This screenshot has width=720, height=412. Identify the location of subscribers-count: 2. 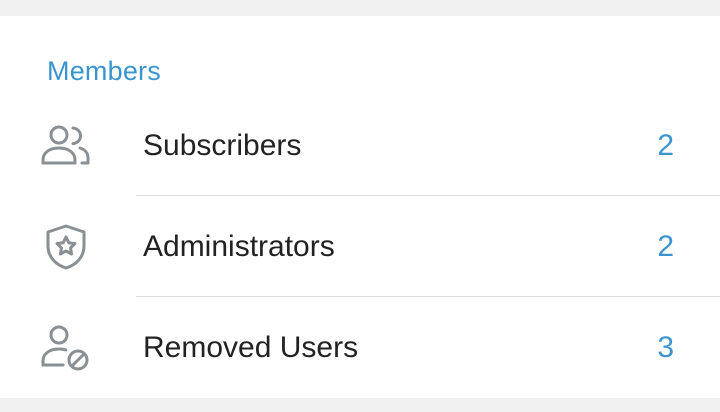
(665, 145).